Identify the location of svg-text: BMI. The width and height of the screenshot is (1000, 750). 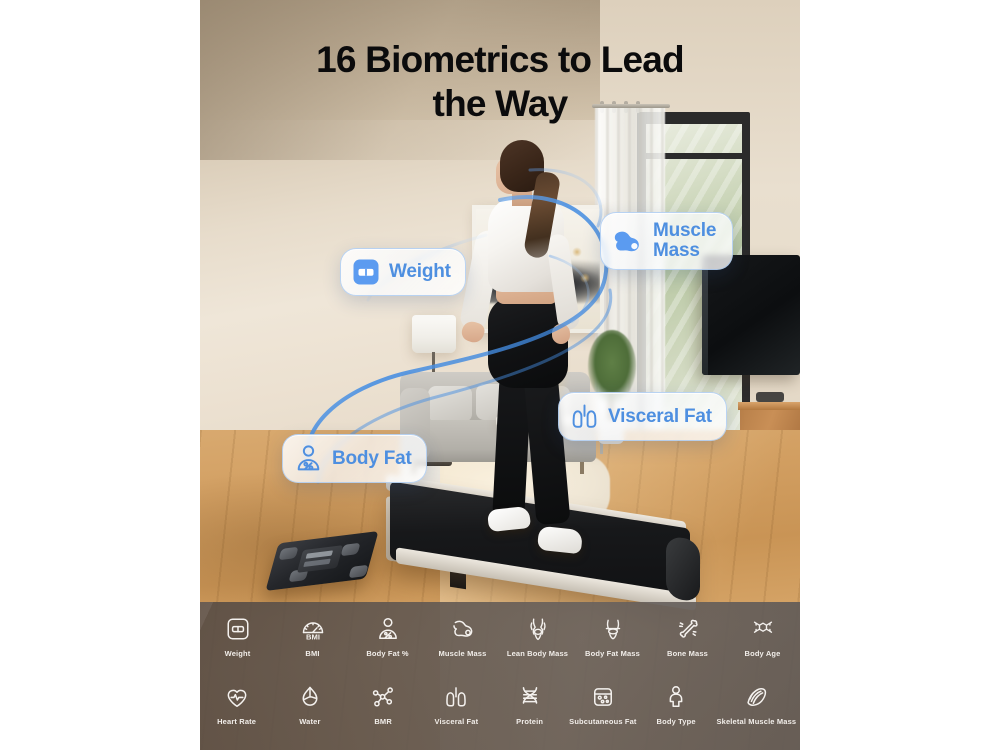
(313, 637).